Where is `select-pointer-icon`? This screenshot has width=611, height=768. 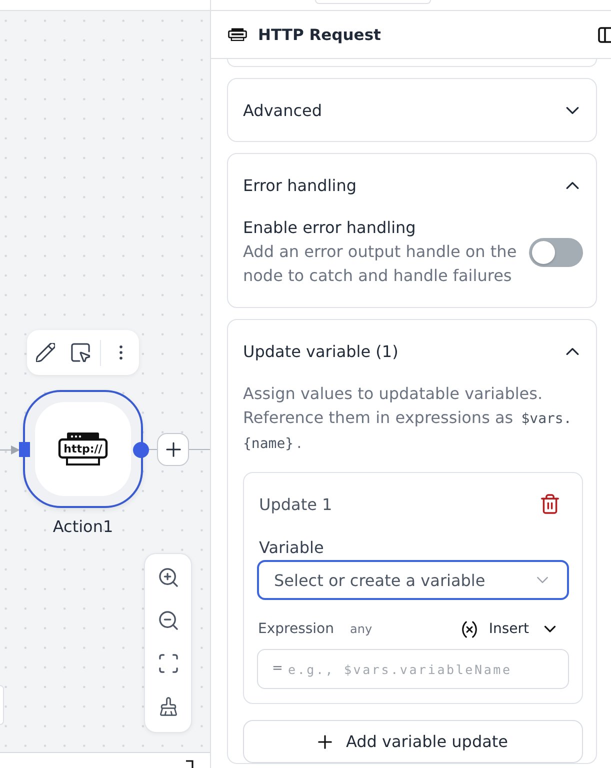 select-pointer-icon is located at coordinates (80, 352).